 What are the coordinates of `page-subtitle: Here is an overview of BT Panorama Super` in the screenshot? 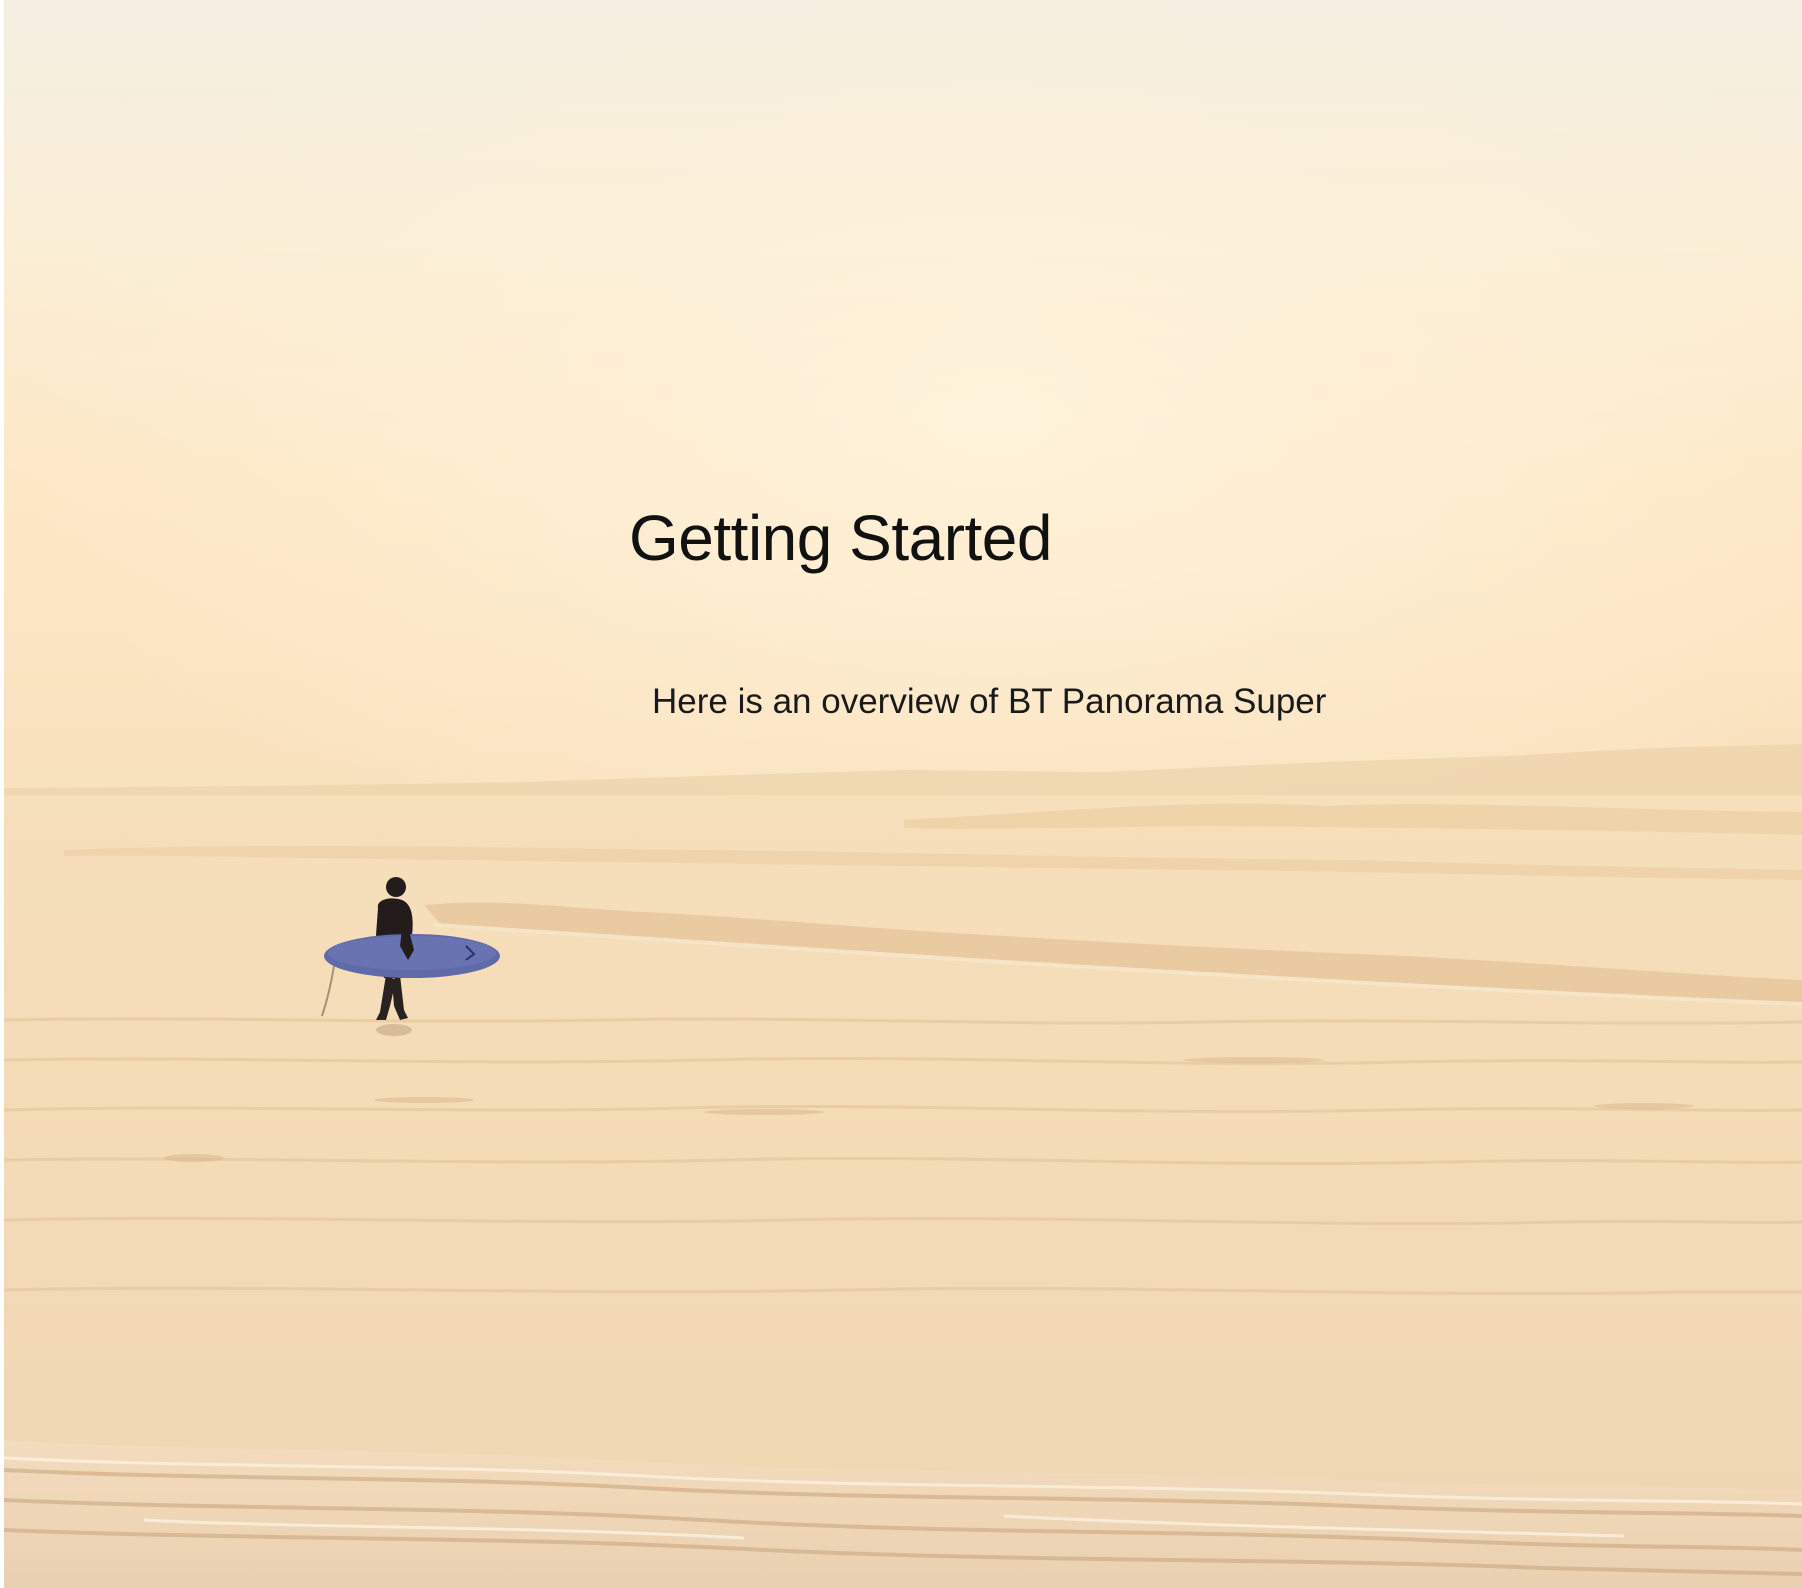 It's located at (989, 701).